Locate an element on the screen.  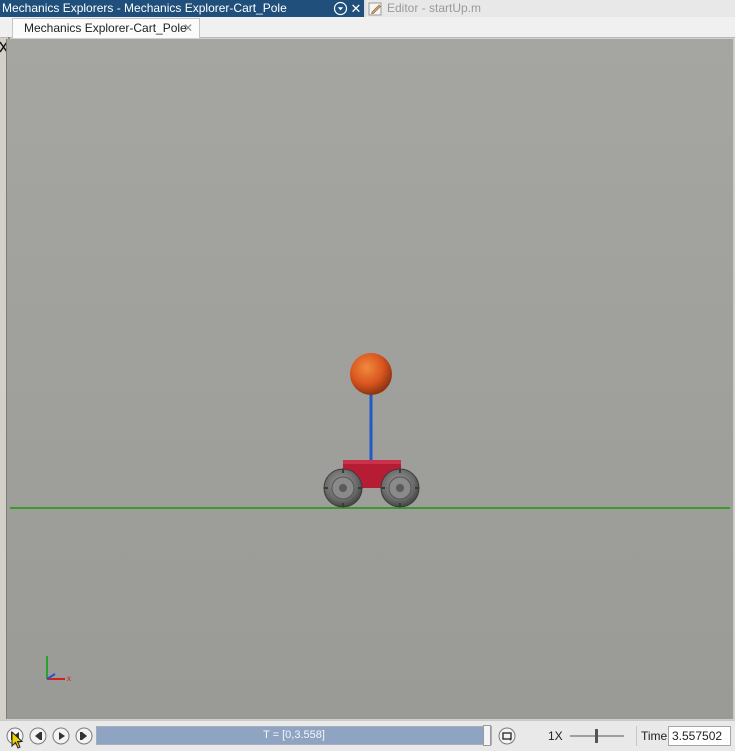
playback-bar: T = [0,3.558] 1X Time is located at coordinates (367, 735).